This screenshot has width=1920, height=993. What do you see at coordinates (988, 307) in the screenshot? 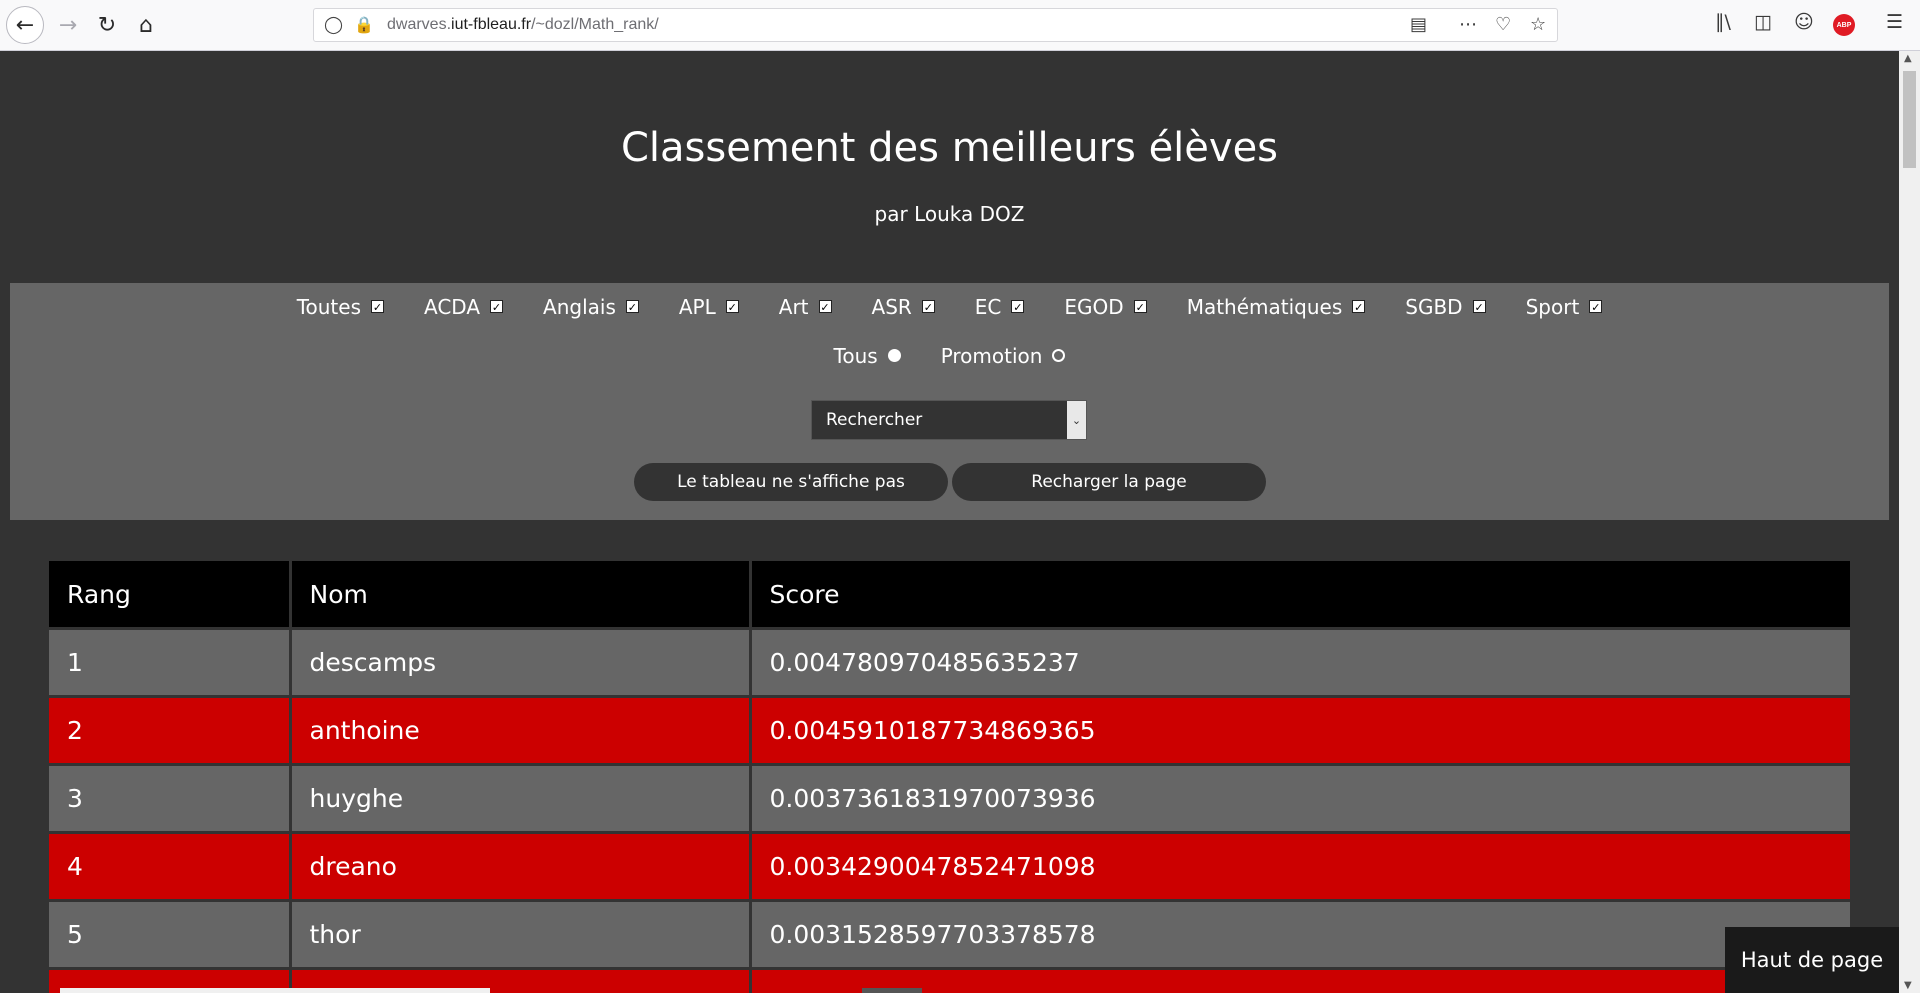
I see `filter-label: EC` at bounding box center [988, 307].